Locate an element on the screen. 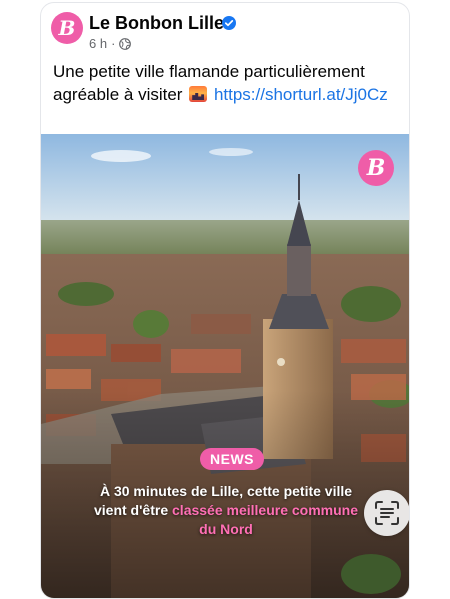 The height and width of the screenshot is (599, 450). visual-search-icon is located at coordinates (387, 513).